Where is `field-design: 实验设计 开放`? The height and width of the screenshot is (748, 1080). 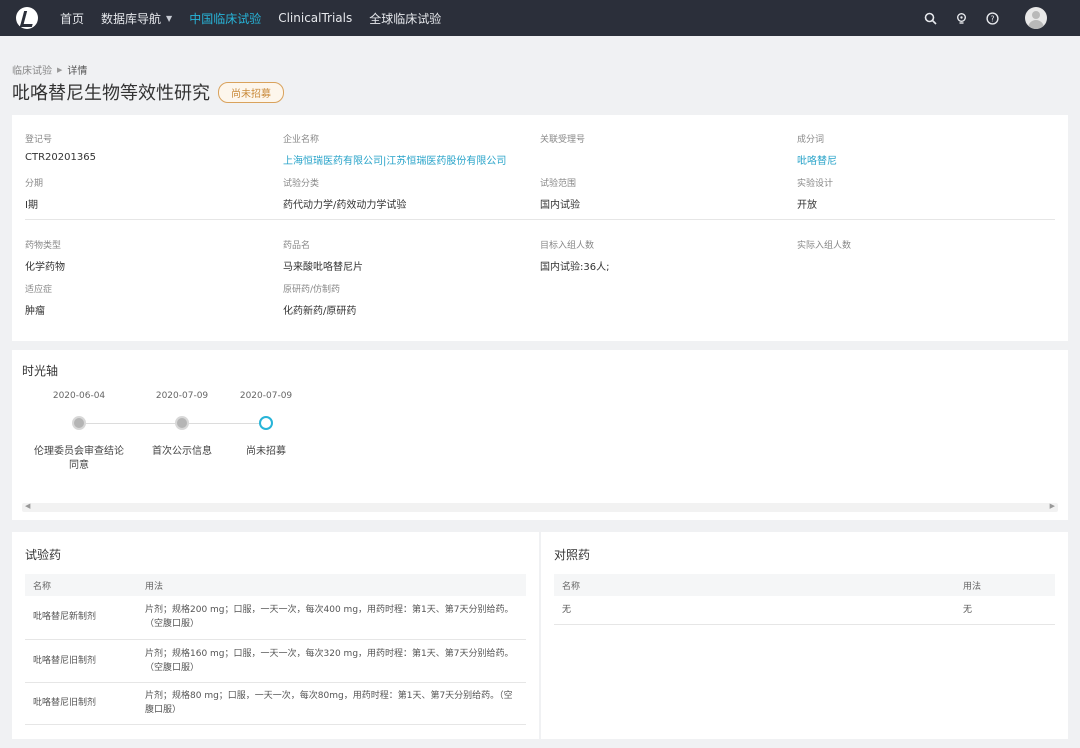 field-design: 实验设计 开放 is located at coordinates (917, 193).